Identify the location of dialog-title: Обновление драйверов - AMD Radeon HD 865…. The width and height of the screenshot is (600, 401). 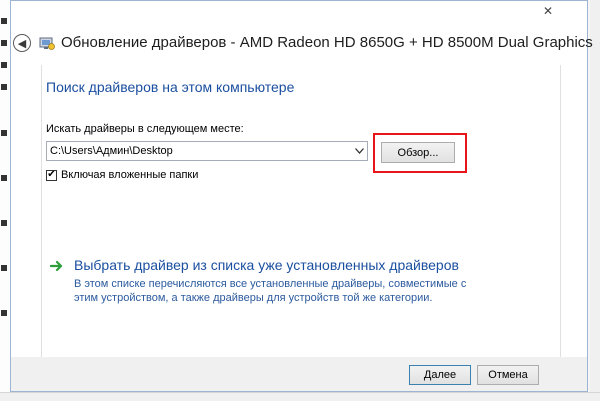
(327, 42).